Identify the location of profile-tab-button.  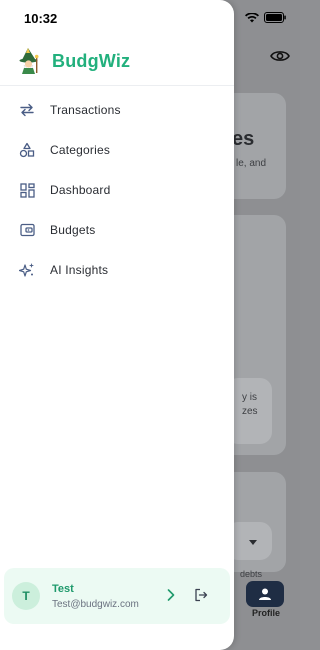
(265, 594).